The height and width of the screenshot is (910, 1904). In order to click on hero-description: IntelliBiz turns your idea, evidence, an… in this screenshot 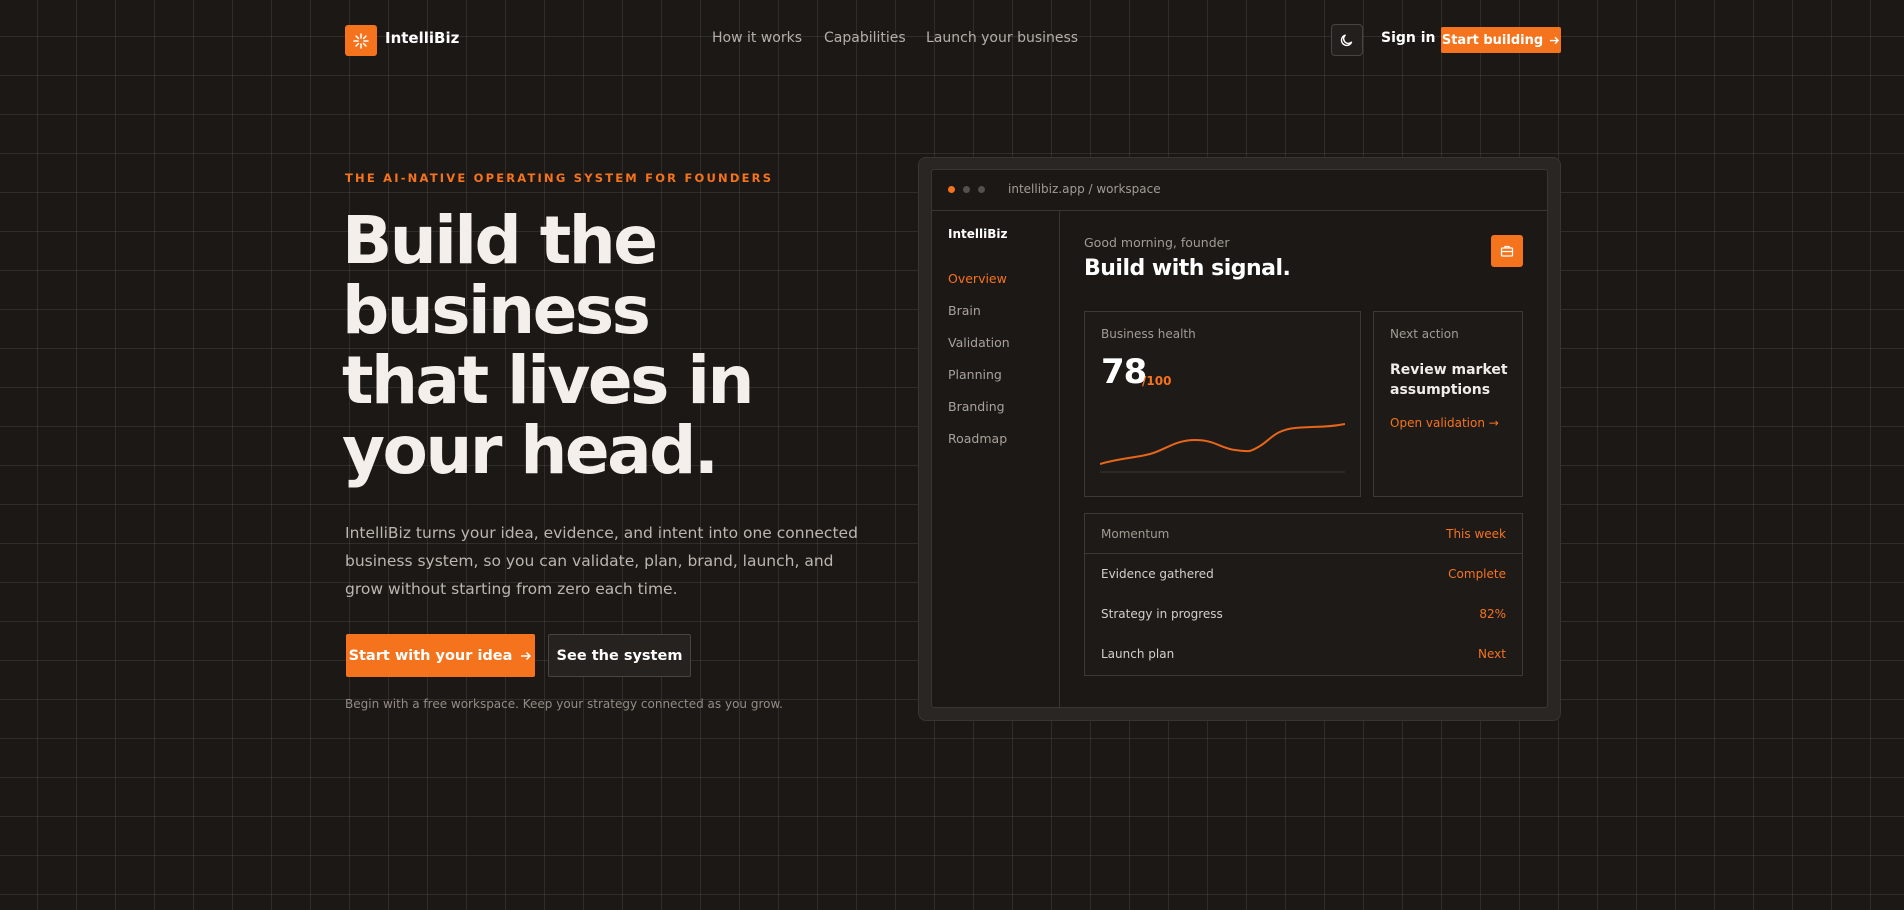, I will do `click(601, 561)`.